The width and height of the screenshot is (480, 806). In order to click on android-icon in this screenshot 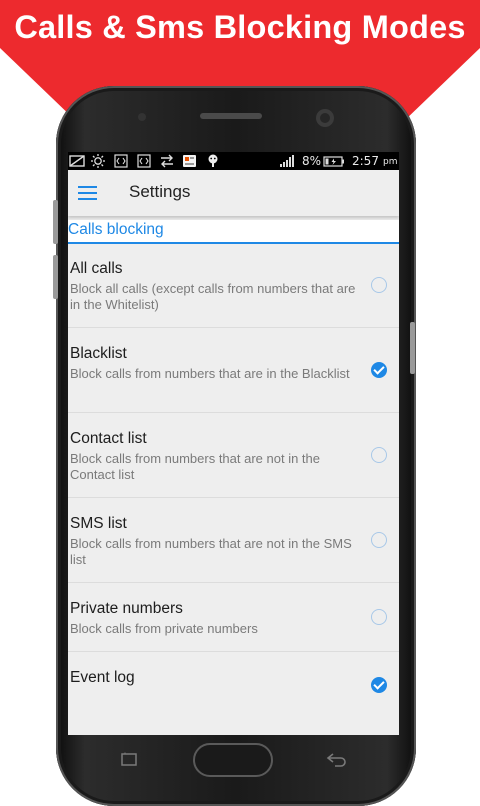, I will do `click(213, 161)`.